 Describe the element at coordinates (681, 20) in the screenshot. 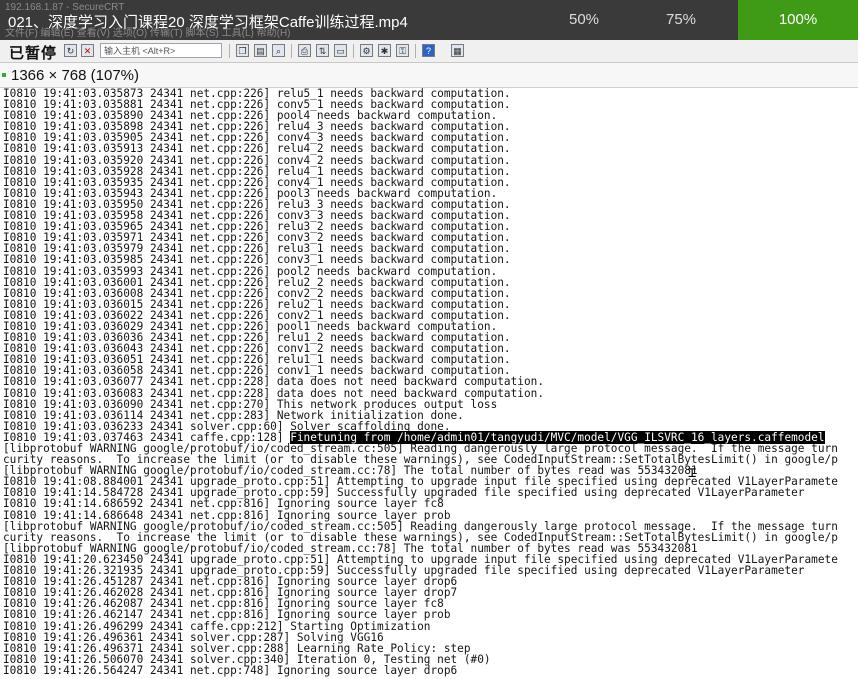

I see `speed-75-button: 75%` at that location.